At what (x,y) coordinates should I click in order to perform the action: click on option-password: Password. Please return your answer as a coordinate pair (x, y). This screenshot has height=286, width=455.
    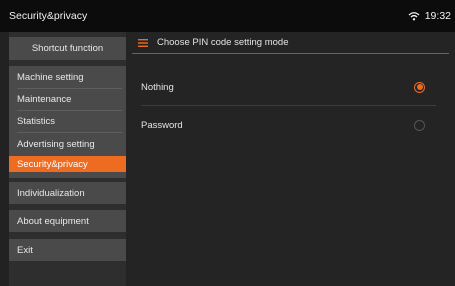
    Looking at the image, I should click on (290, 125).